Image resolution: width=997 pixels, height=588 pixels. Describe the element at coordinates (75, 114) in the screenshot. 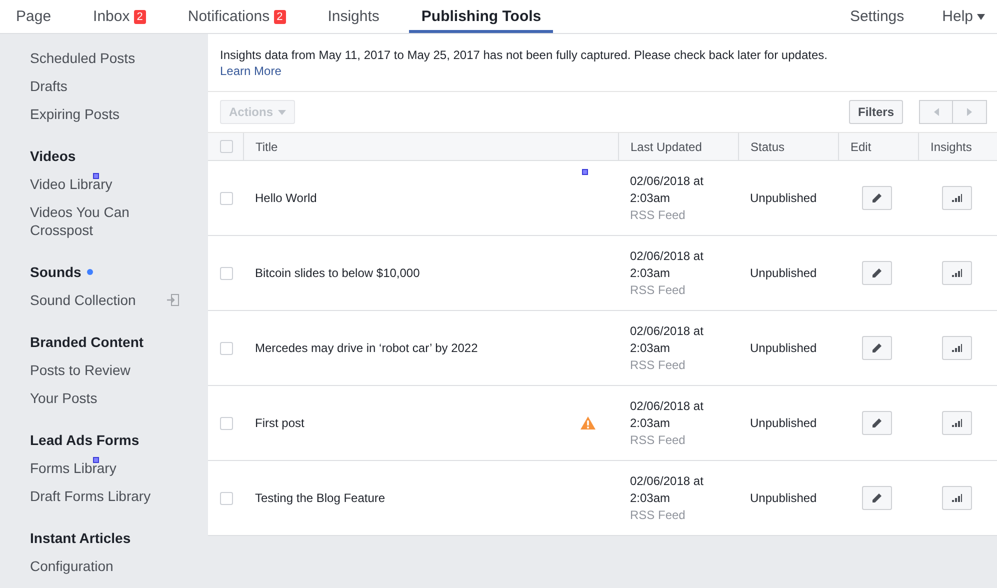

I see `sidebar-item: Expiring Posts` at that location.